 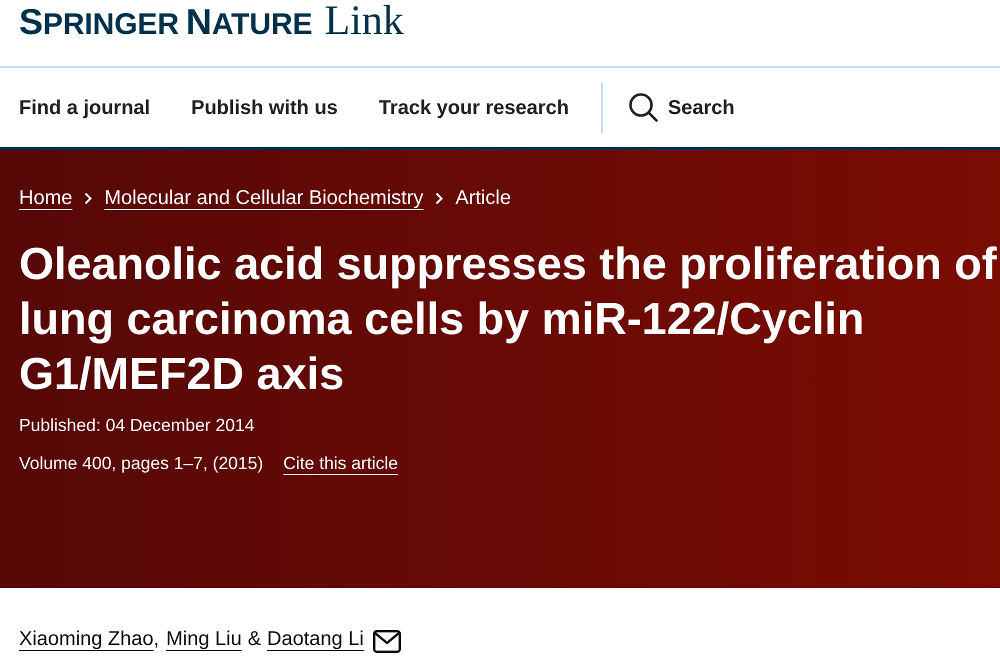 What do you see at coordinates (86, 639) in the screenshot?
I see `author-link: Xiaoming Zhao` at bounding box center [86, 639].